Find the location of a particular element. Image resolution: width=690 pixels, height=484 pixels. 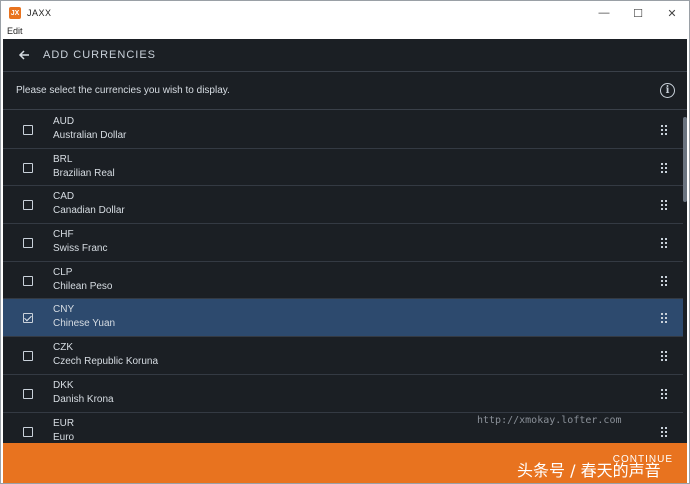

currency-code: CLP is located at coordinates (63, 272).